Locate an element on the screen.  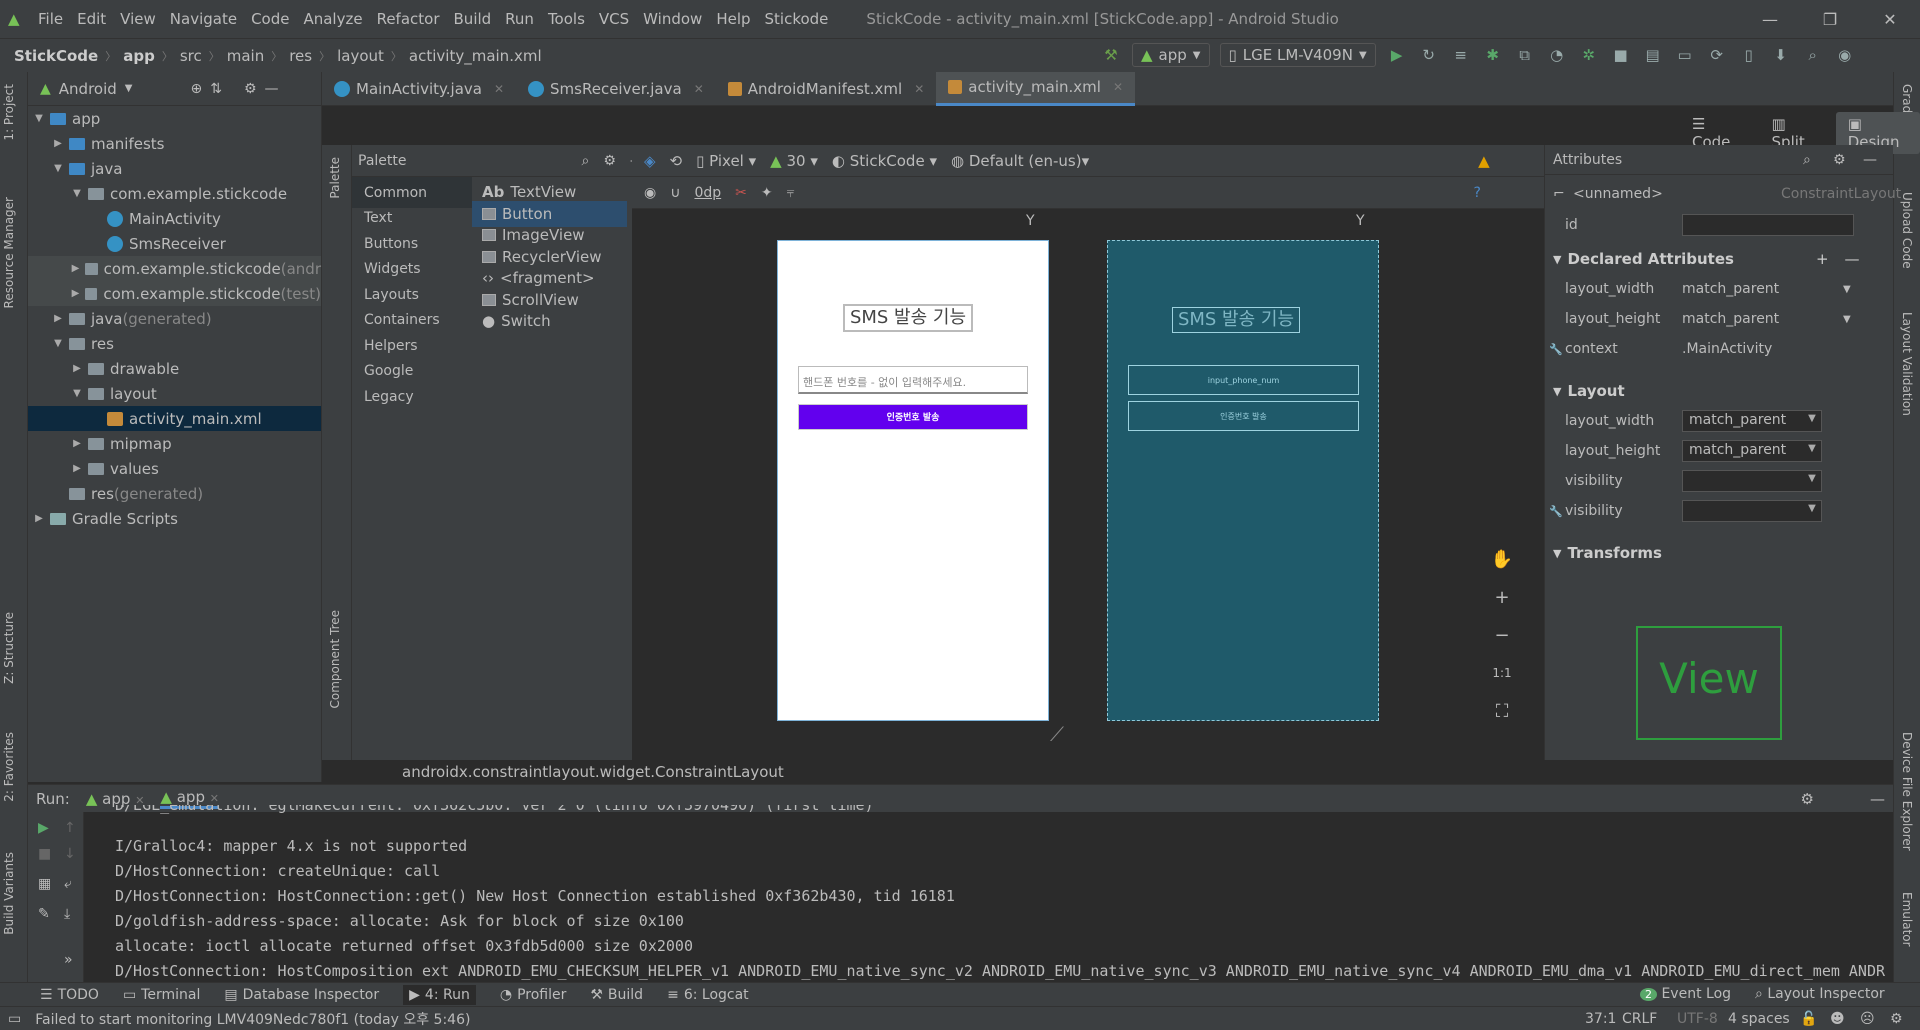
memory-icon: ⚙ is located at coordinates (1896, 1019).